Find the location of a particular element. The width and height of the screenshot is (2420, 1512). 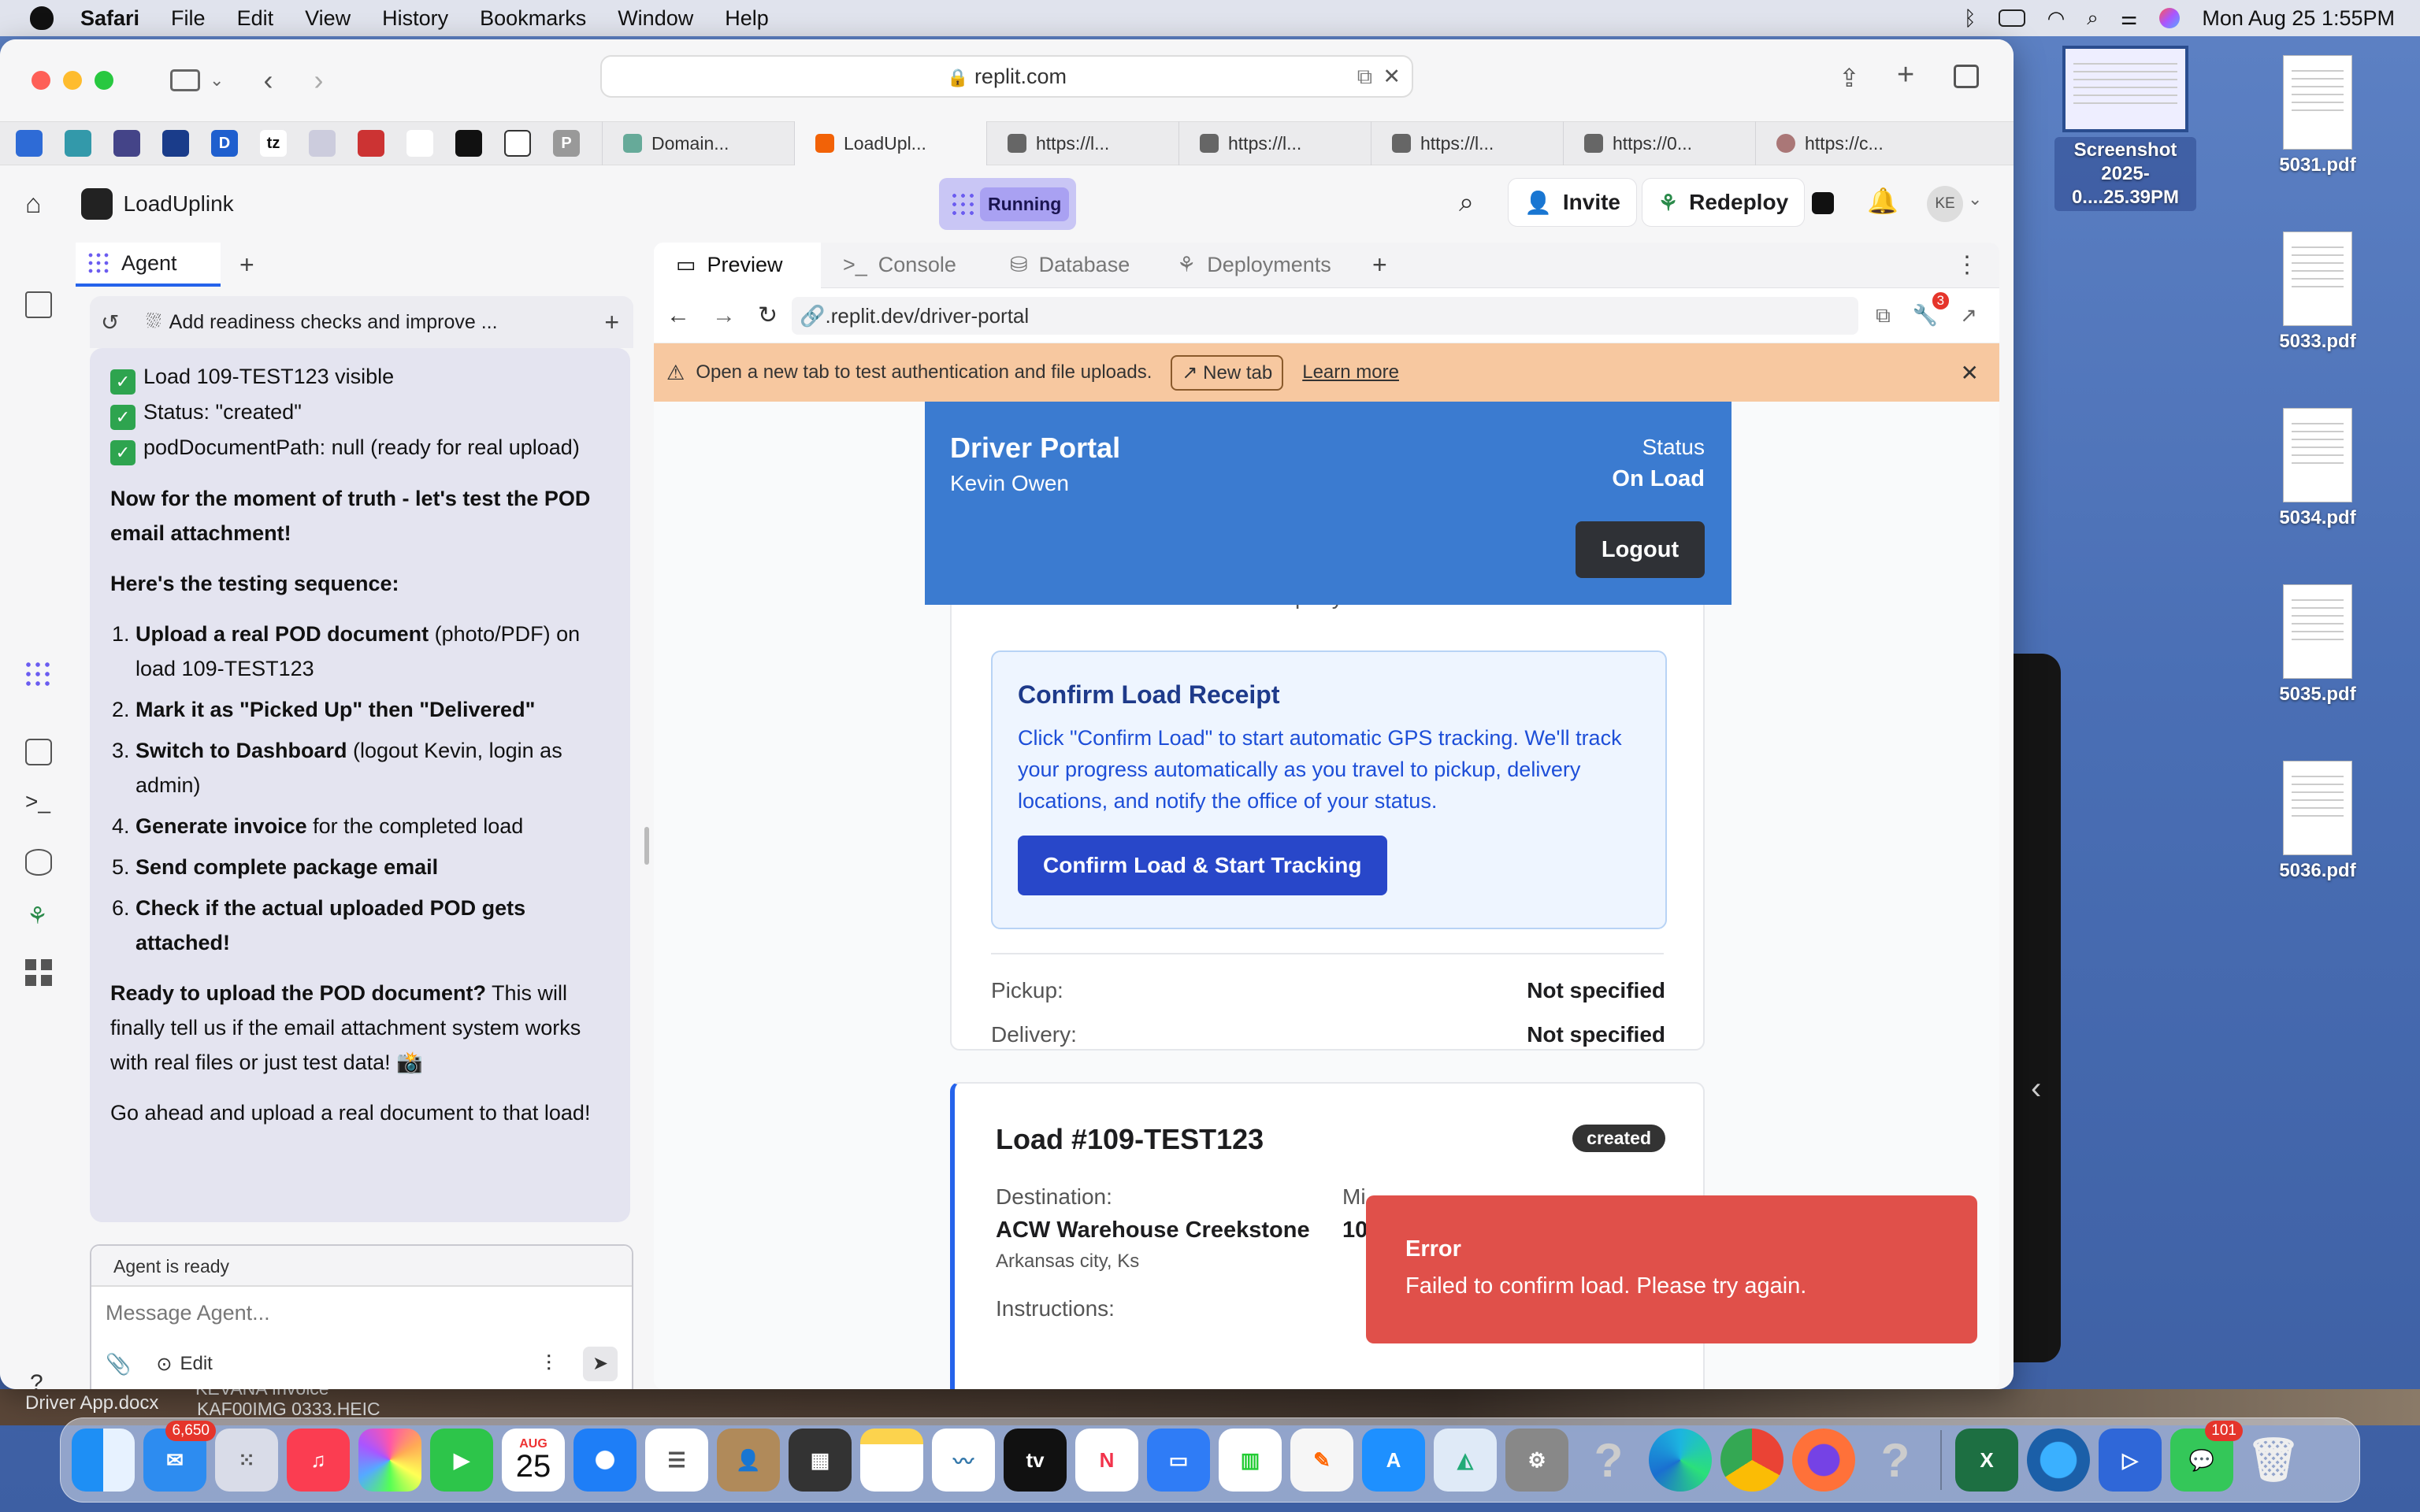

back-arrow-icon: ← is located at coordinates (678, 315).